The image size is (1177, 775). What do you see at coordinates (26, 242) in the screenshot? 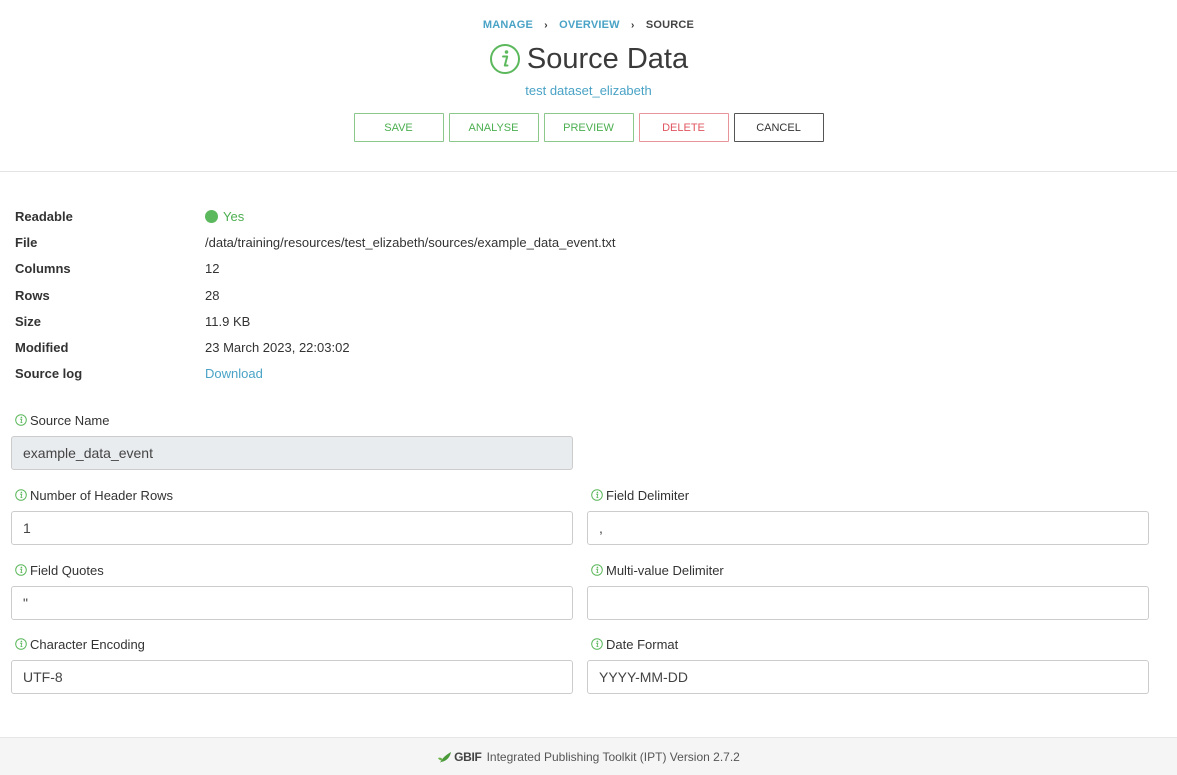
I see `info-label: File` at bounding box center [26, 242].